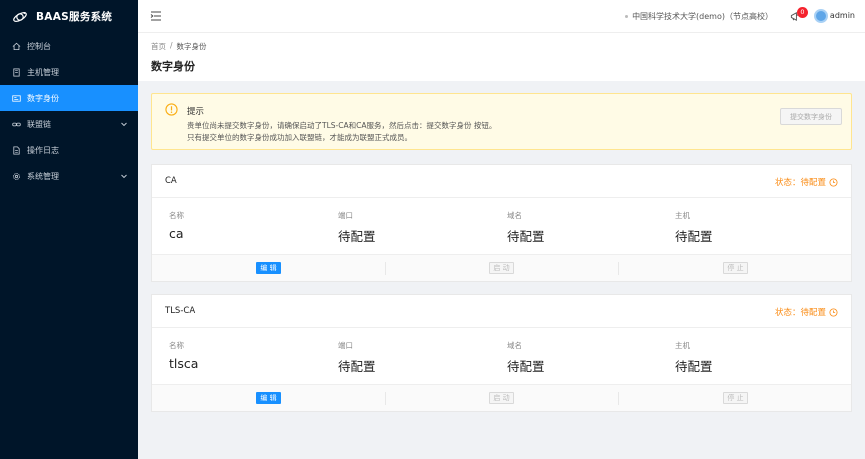 The height and width of the screenshot is (459, 865). I want to click on card-header: CA 状态：待配置, so click(501, 181).